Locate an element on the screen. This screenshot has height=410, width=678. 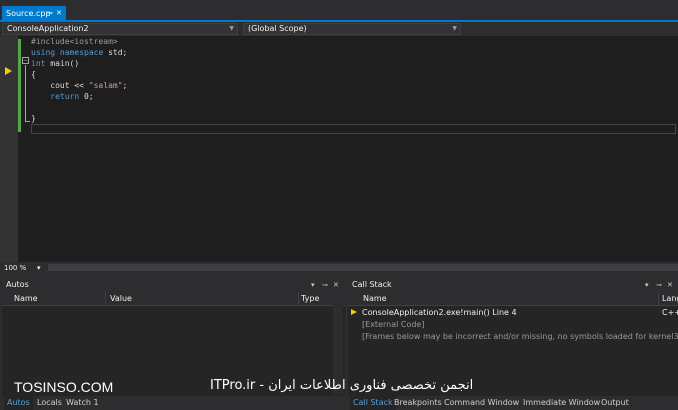
tab-breakpoints: Breakpoints is located at coordinates (418, 403).